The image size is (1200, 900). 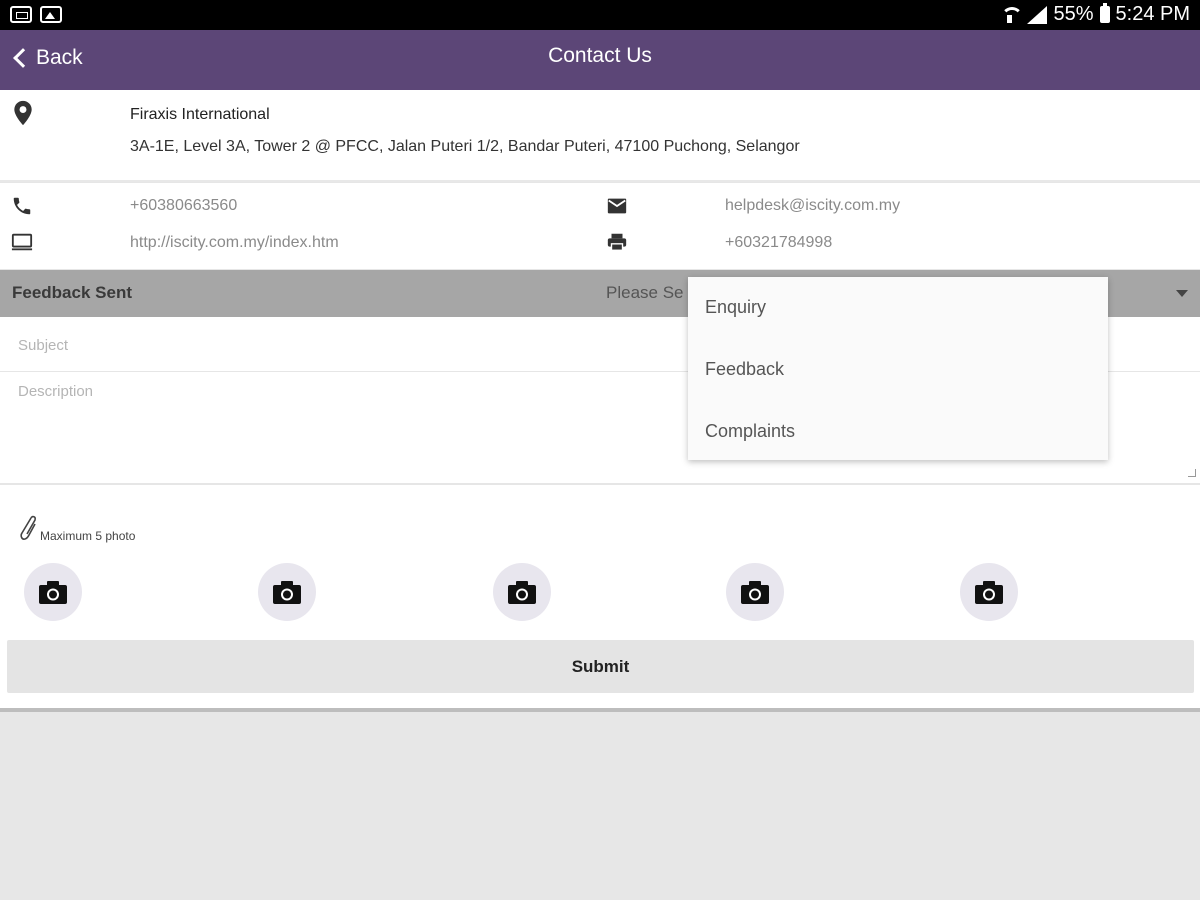 What do you see at coordinates (88, 536) in the screenshot?
I see `attachment-limit: Maximum 5 photo` at bounding box center [88, 536].